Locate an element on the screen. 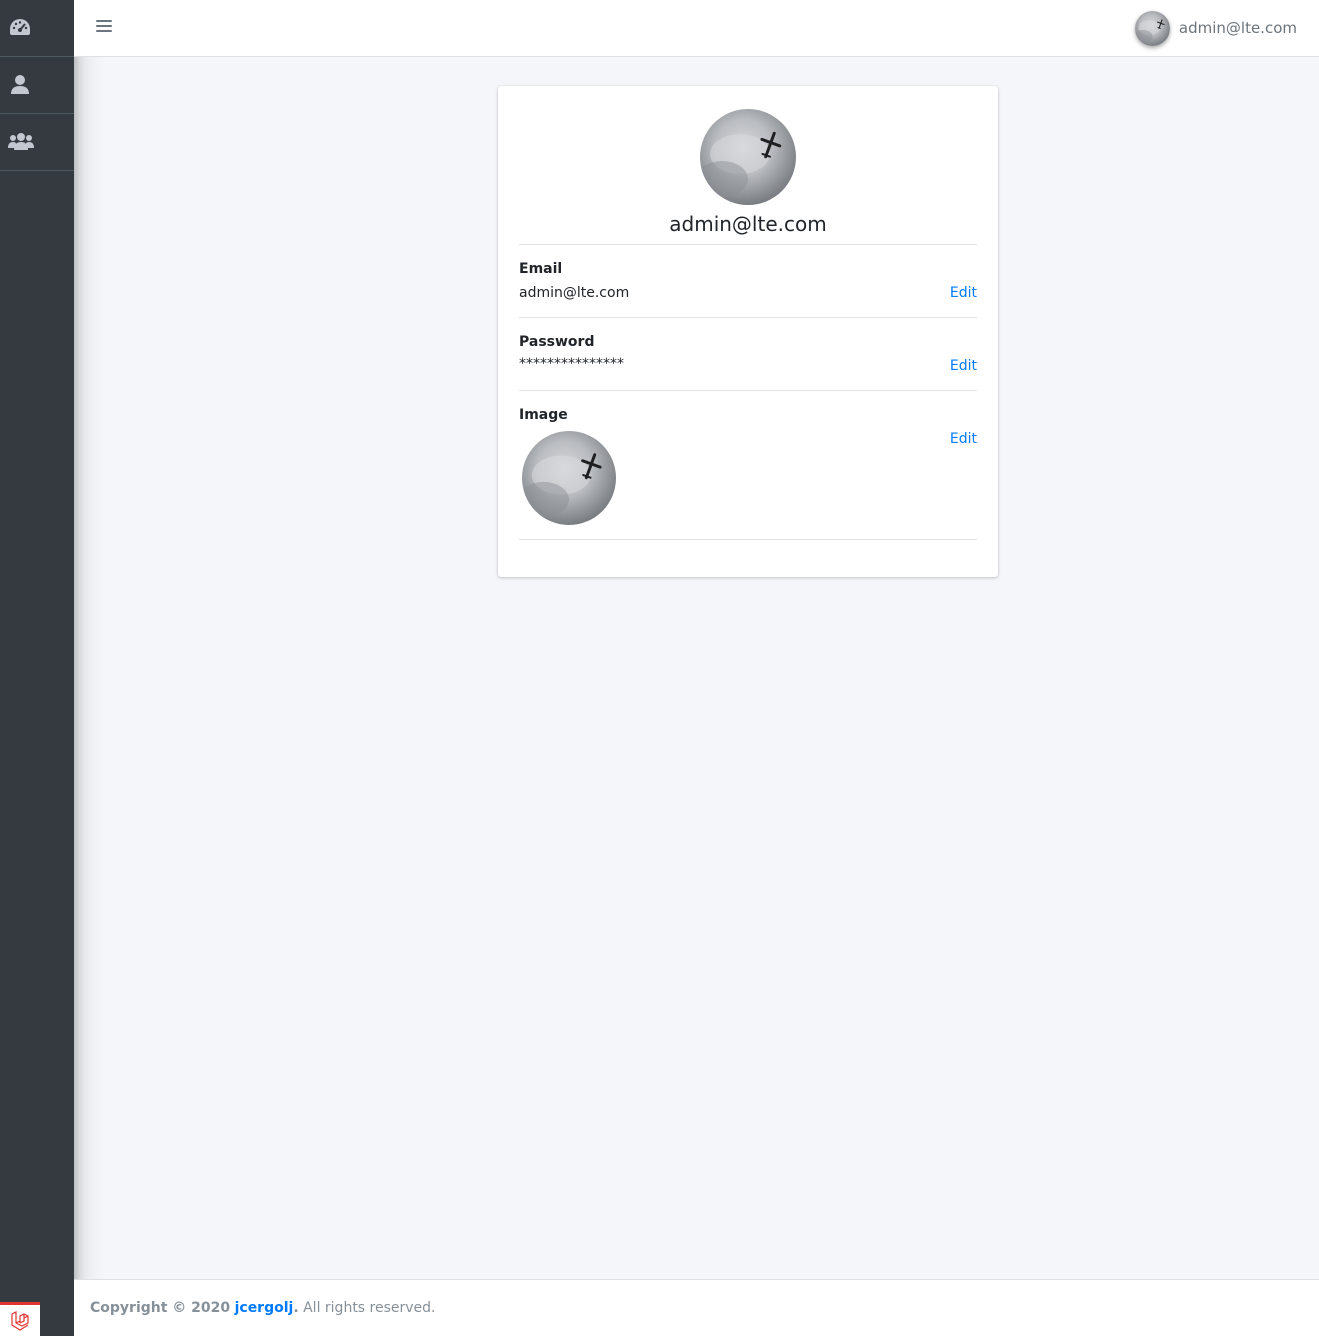 The image size is (1319, 1336). author-link: jcergolj is located at coordinates (264, 1308).